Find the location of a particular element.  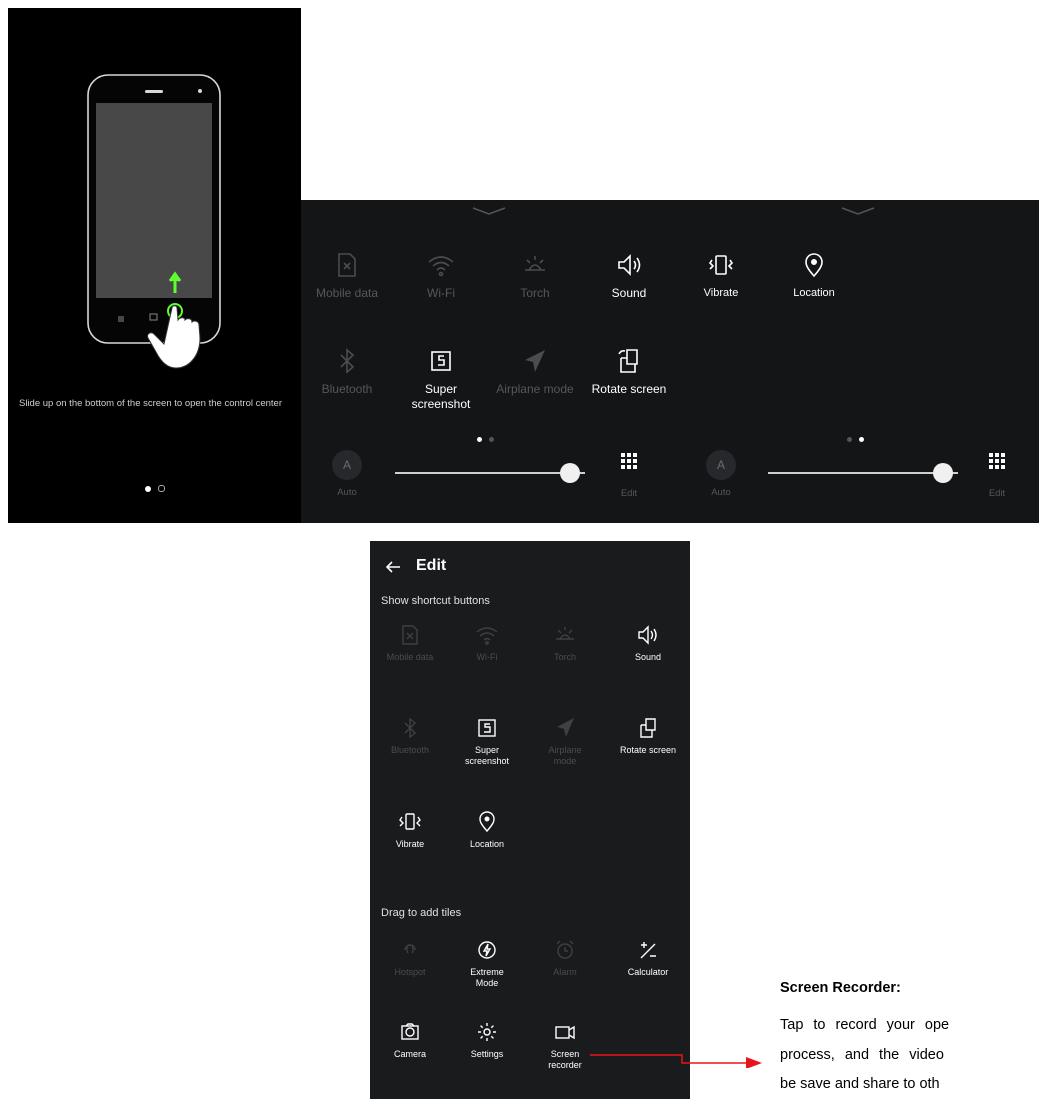

calculator-icon is located at coordinates (648, 950).